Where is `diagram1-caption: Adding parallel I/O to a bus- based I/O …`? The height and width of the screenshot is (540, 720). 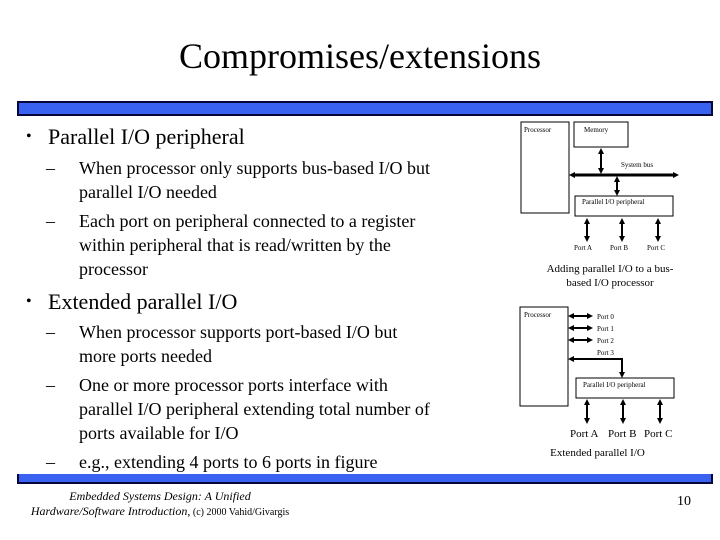
diagram1-caption: Adding parallel I/O to a bus- based I/O … is located at coordinates (610, 276).